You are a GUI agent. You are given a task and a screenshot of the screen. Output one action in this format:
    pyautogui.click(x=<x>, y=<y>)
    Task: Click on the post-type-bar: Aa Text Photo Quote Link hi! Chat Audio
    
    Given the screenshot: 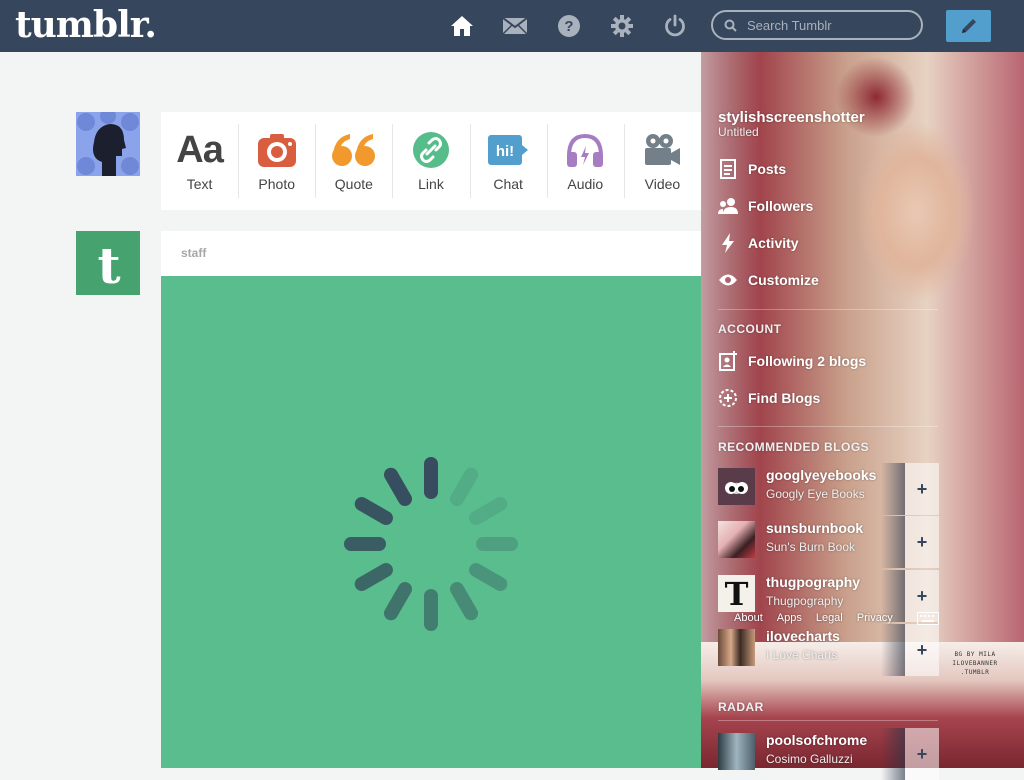 What is the action you would take?
    pyautogui.click(x=431, y=161)
    